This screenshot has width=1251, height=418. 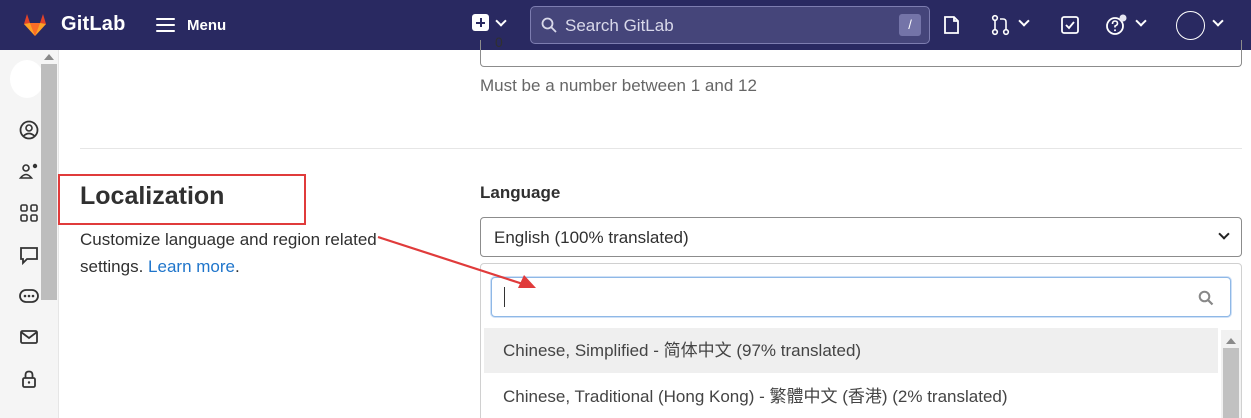 I want to click on description-period: ., so click(x=237, y=266).